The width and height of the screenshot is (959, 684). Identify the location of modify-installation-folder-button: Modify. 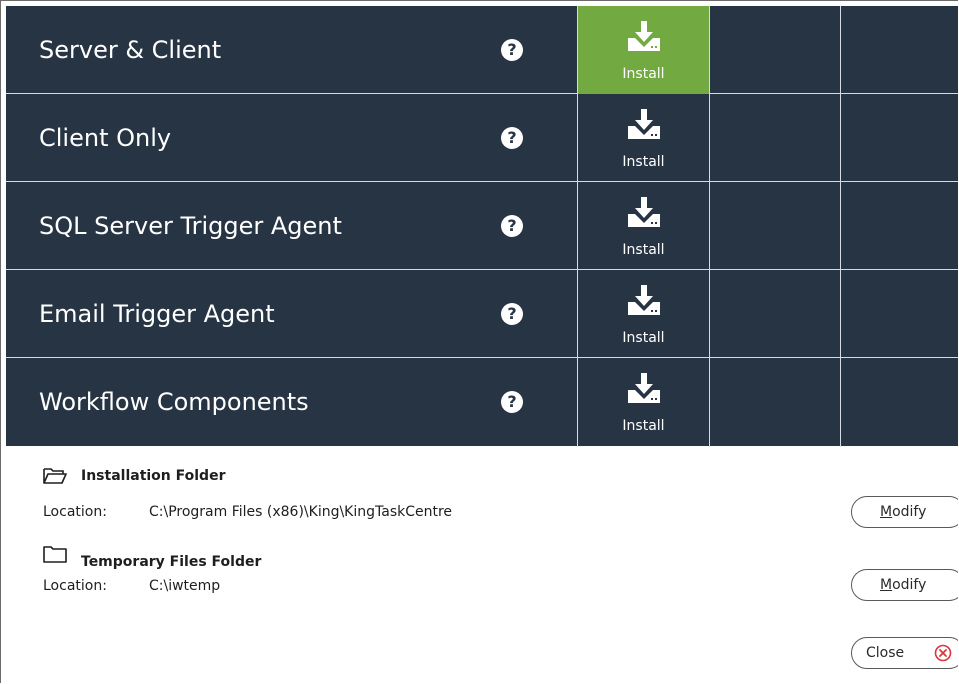
(904, 512).